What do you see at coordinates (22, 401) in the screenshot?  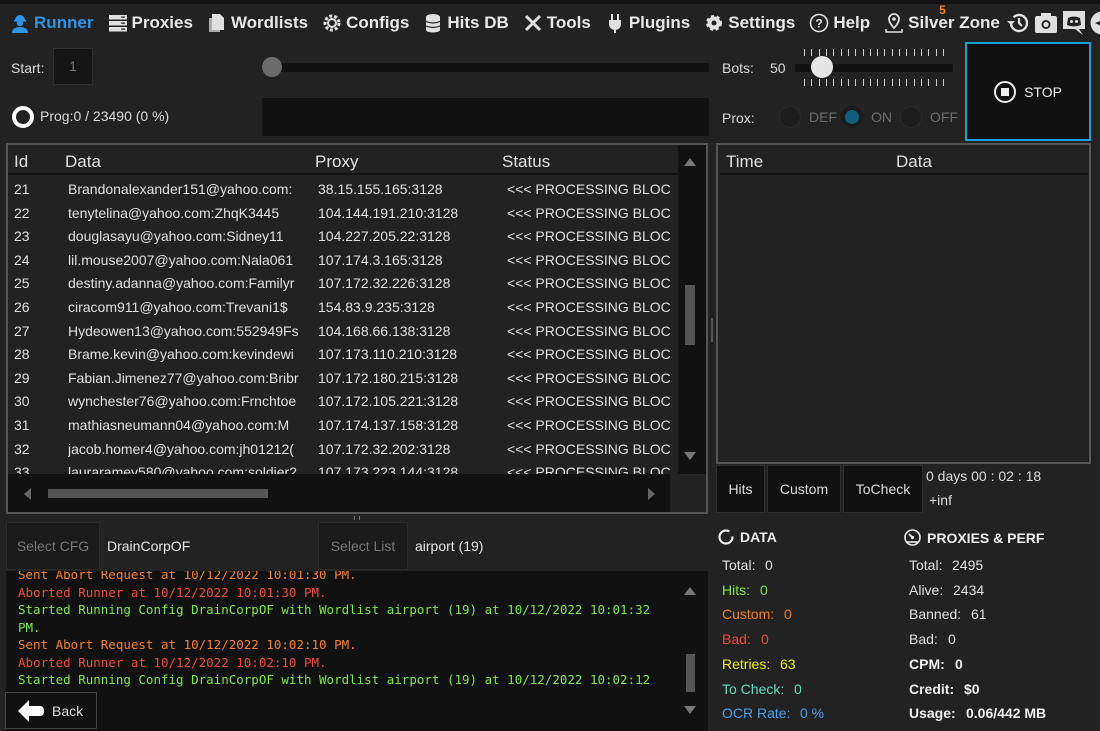 I see `cell-id: 30` at bounding box center [22, 401].